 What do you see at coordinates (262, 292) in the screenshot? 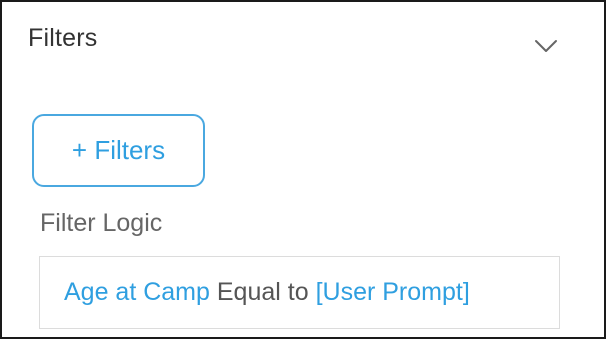
I see `filter-operator: Equal to` at bounding box center [262, 292].